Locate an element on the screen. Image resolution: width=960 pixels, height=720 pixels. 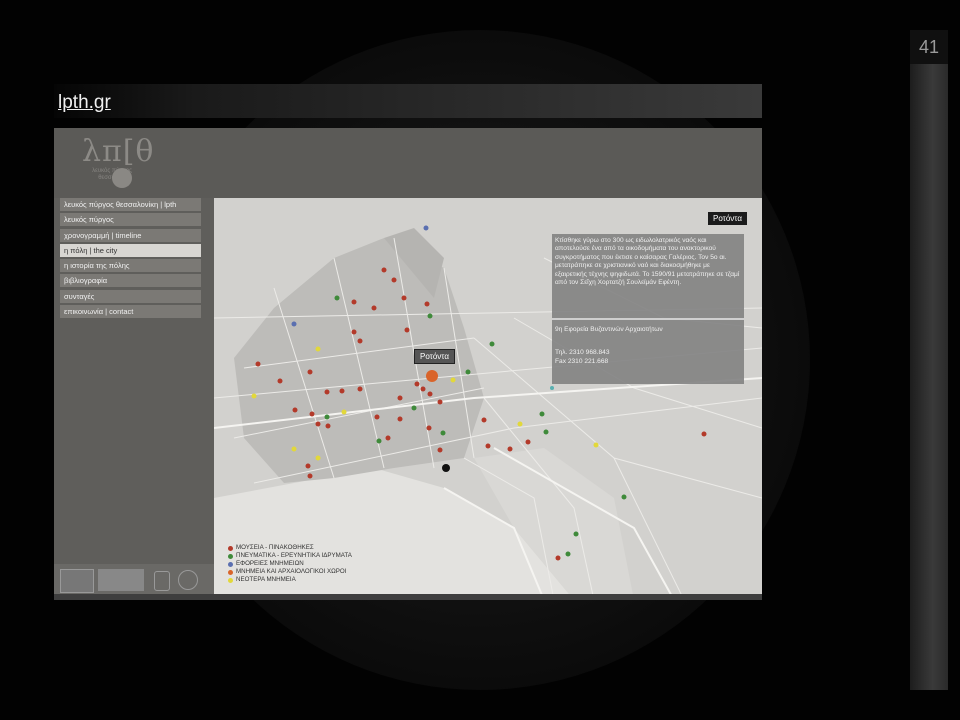
menu-item-the-city: η πόλη | the city is located at coordinates (130, 250).